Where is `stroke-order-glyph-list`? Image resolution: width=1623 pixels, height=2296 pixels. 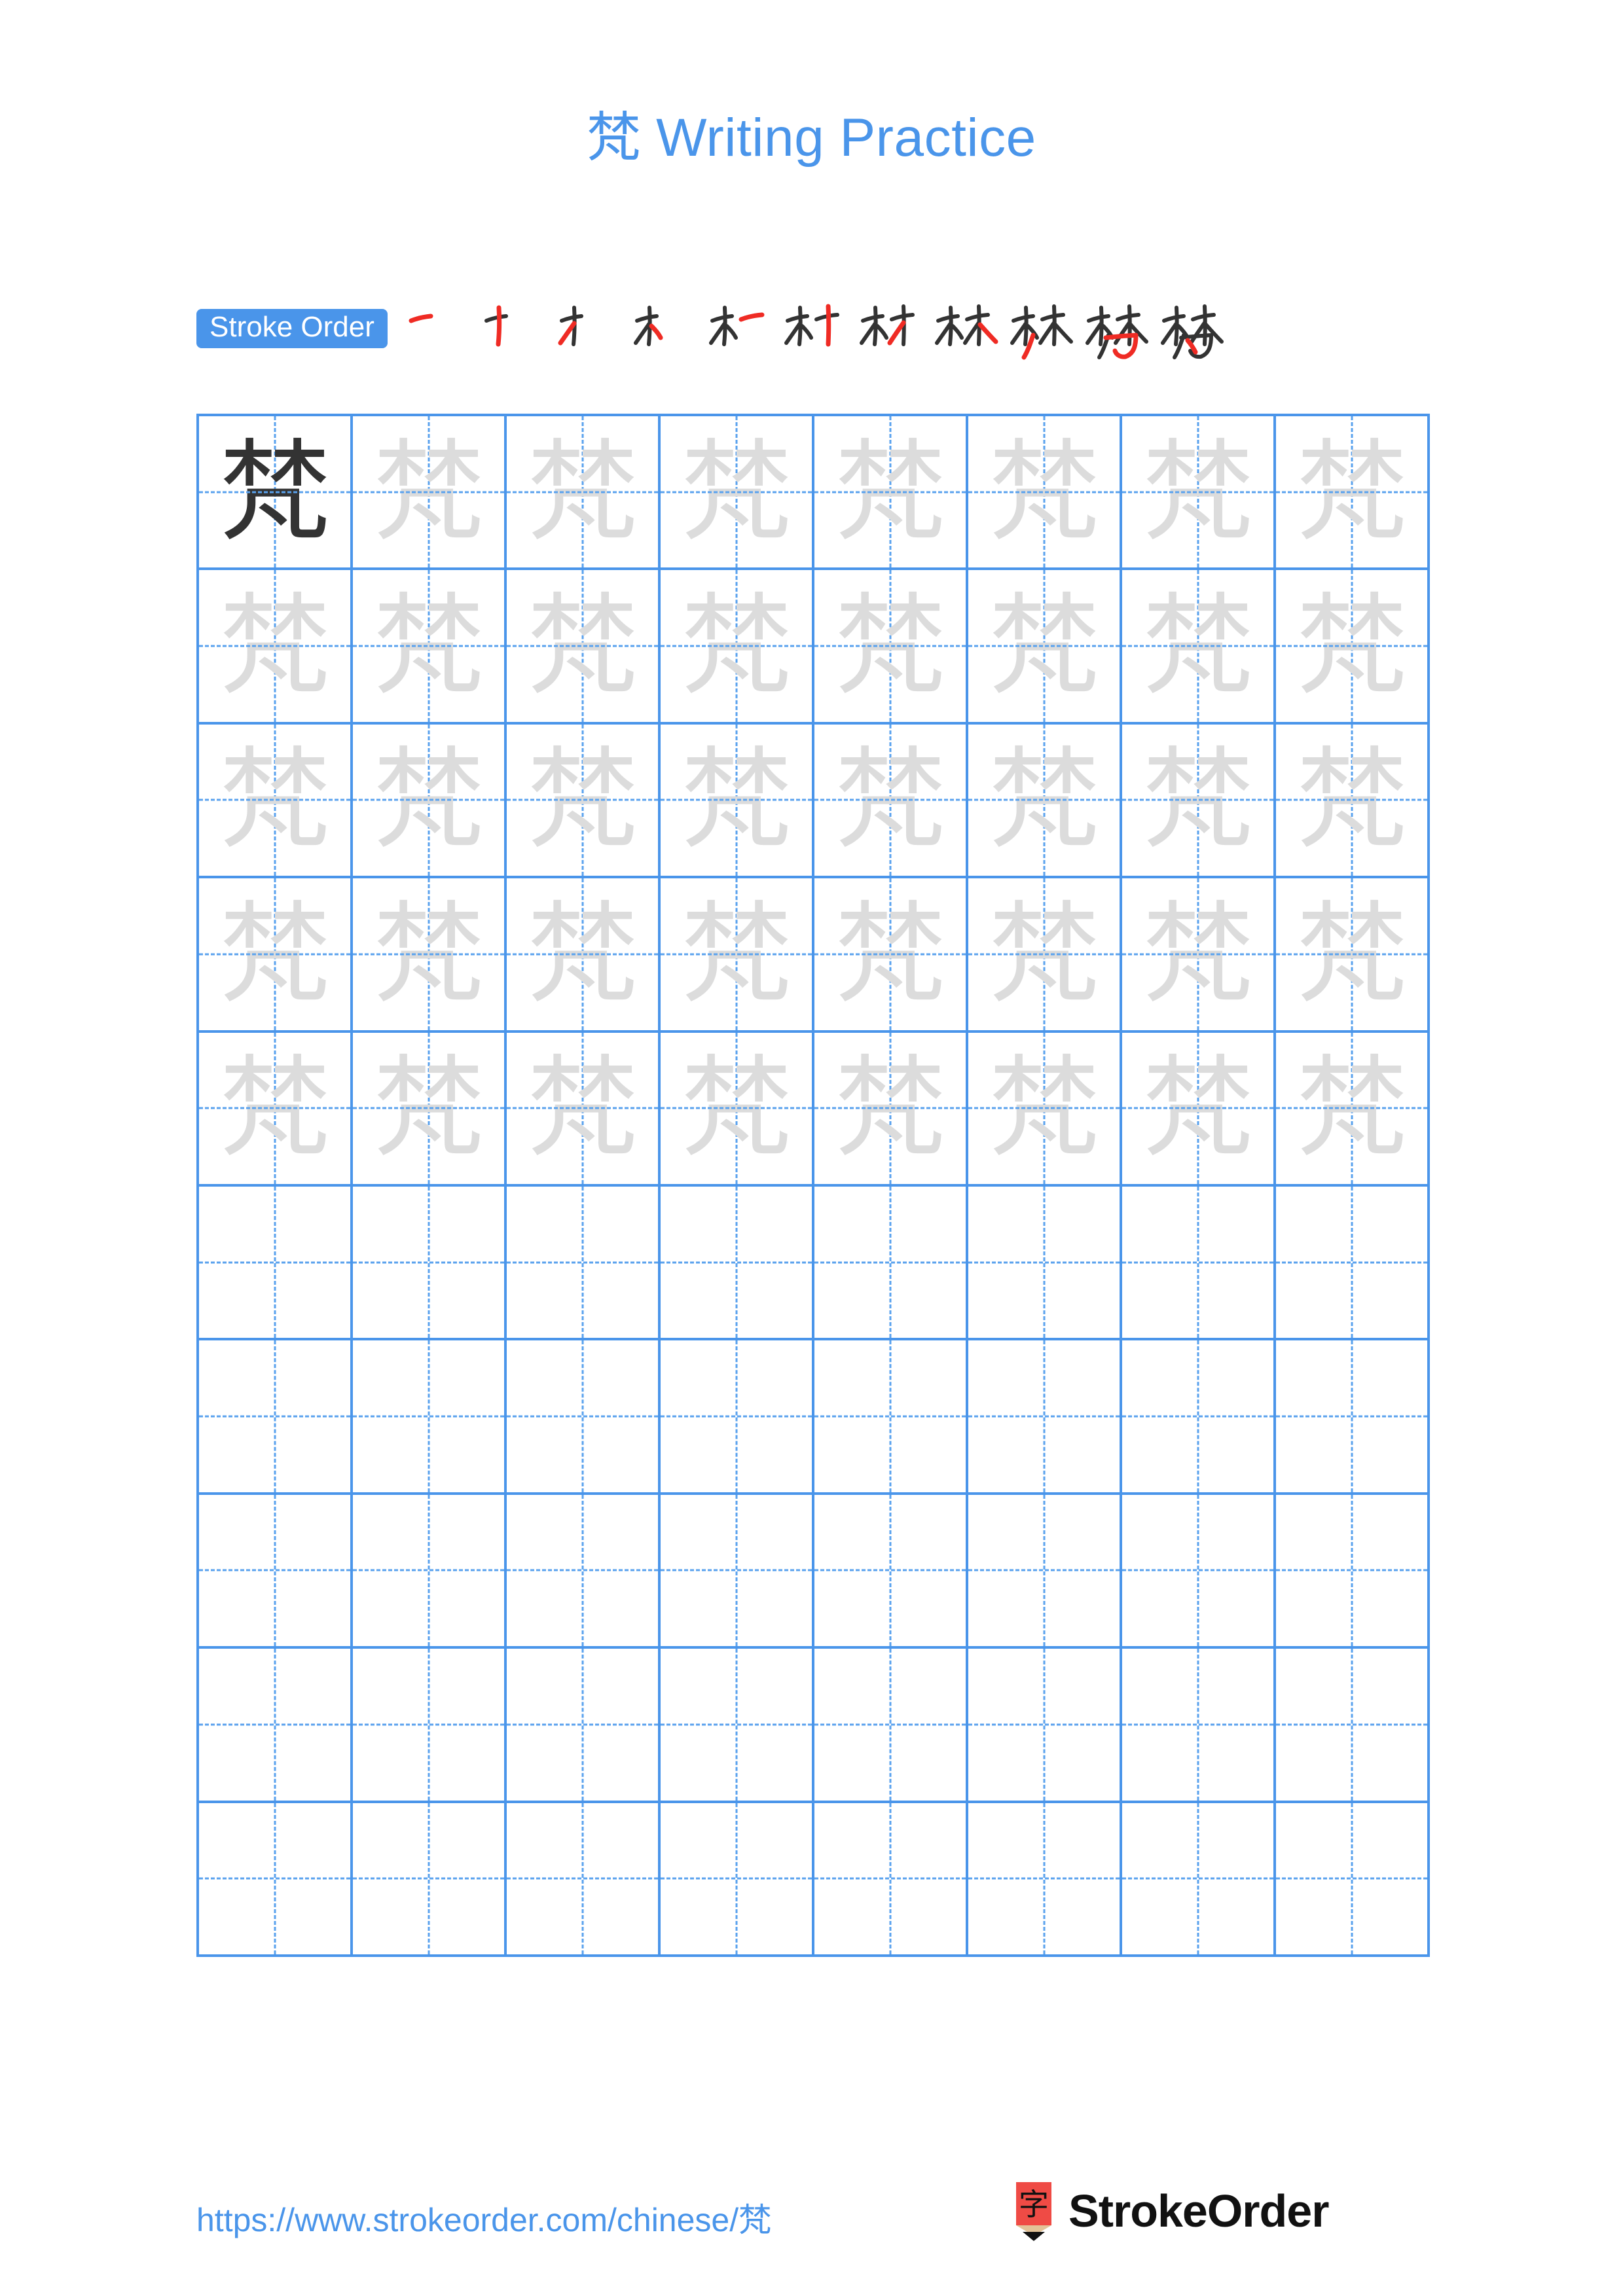
stroke-order-glyph-list is located at coordinates (816, 329).